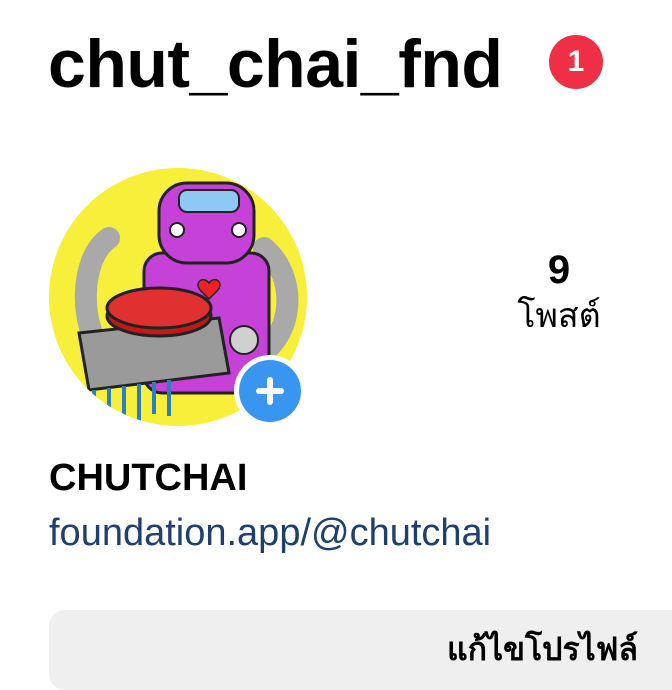  I want to click on notification-badge: 1, so click(576, 62).